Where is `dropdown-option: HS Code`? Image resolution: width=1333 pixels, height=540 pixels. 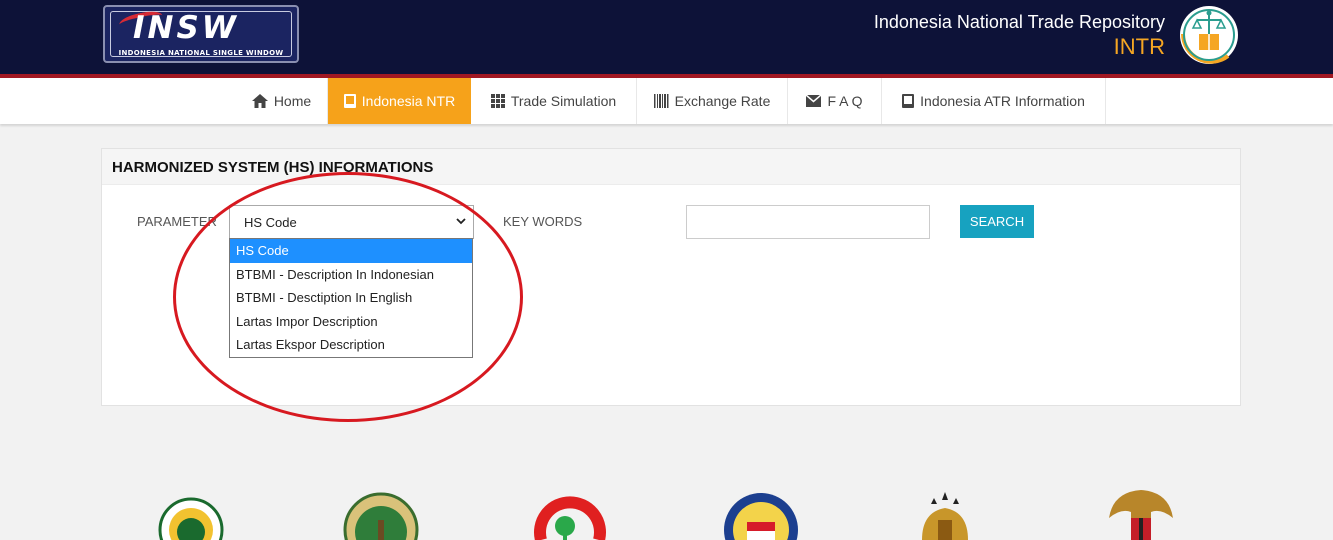
dropdown-option: HS Code is located at coordinates (351, 251).